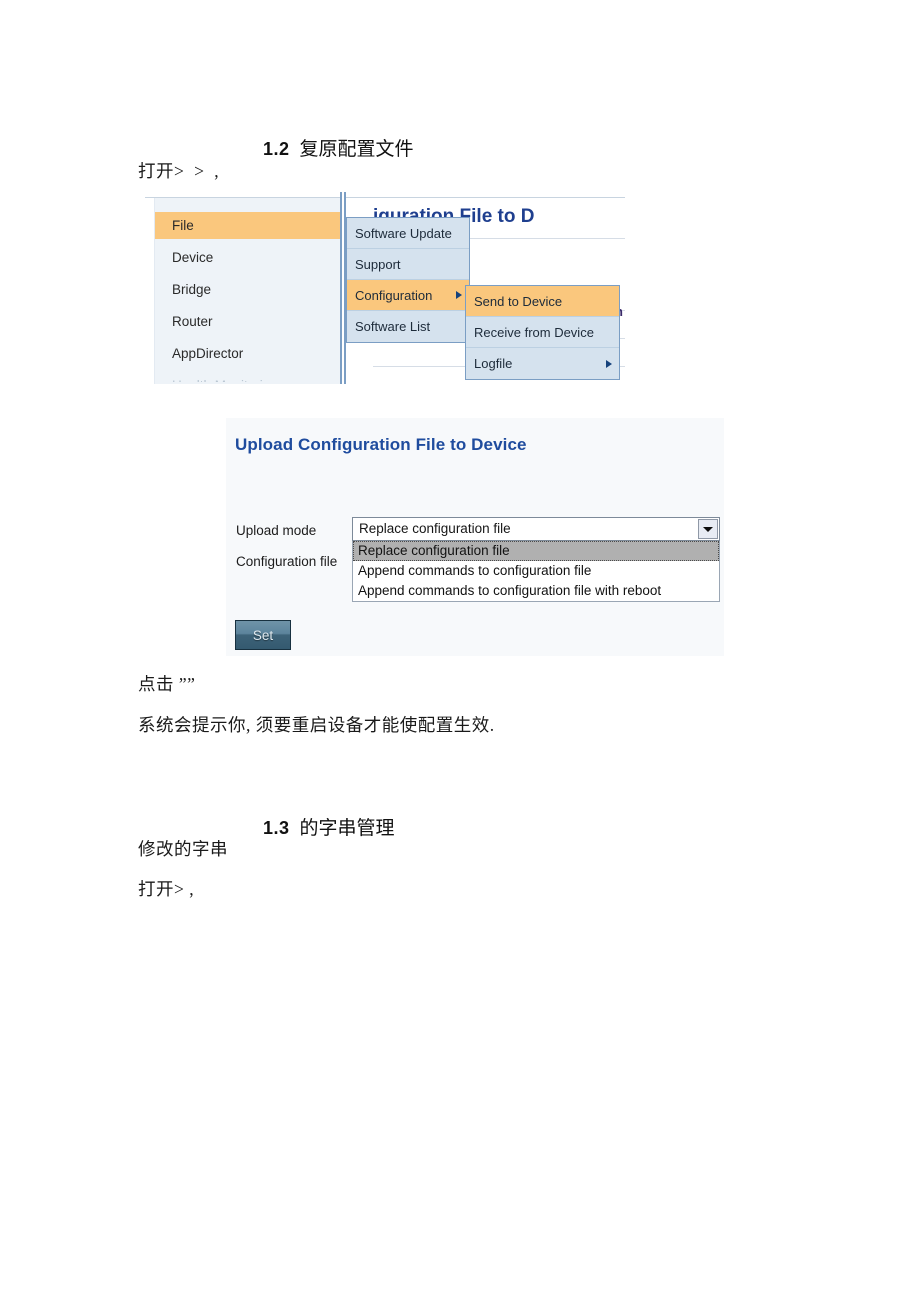 This screenshot has width=920, height=1302. I want to click on menu-item-software-update: Software Update, so click(408, 233).